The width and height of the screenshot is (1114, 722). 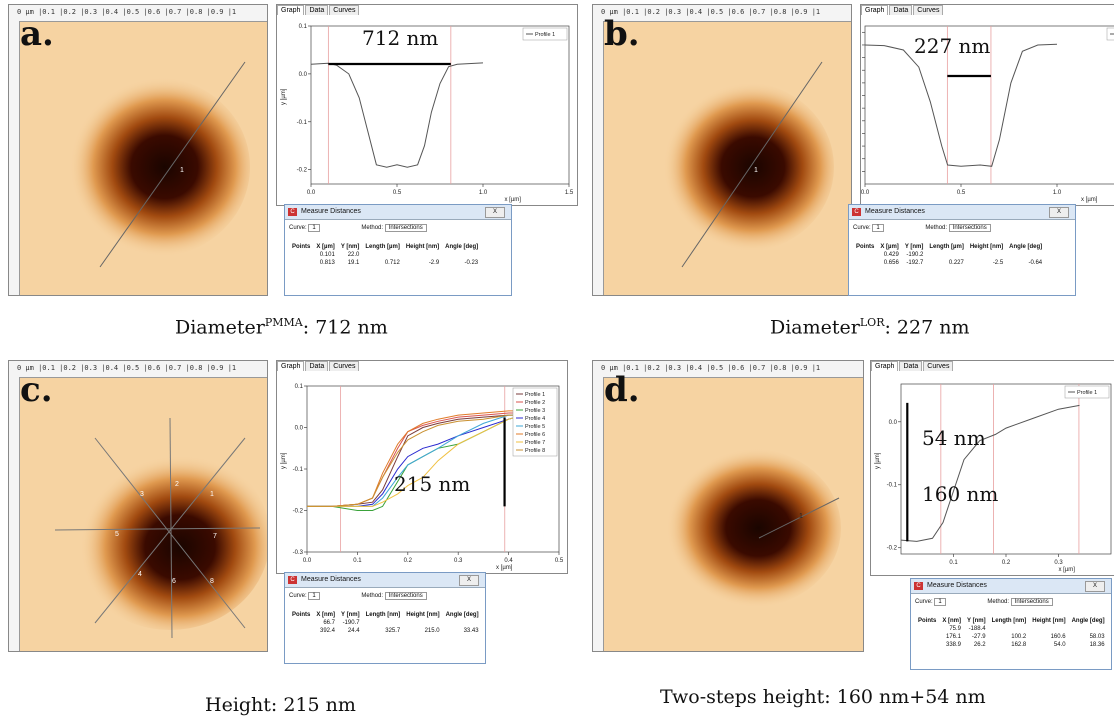 I want to click on table-cell: -188.4, so click(x=977, y=629).